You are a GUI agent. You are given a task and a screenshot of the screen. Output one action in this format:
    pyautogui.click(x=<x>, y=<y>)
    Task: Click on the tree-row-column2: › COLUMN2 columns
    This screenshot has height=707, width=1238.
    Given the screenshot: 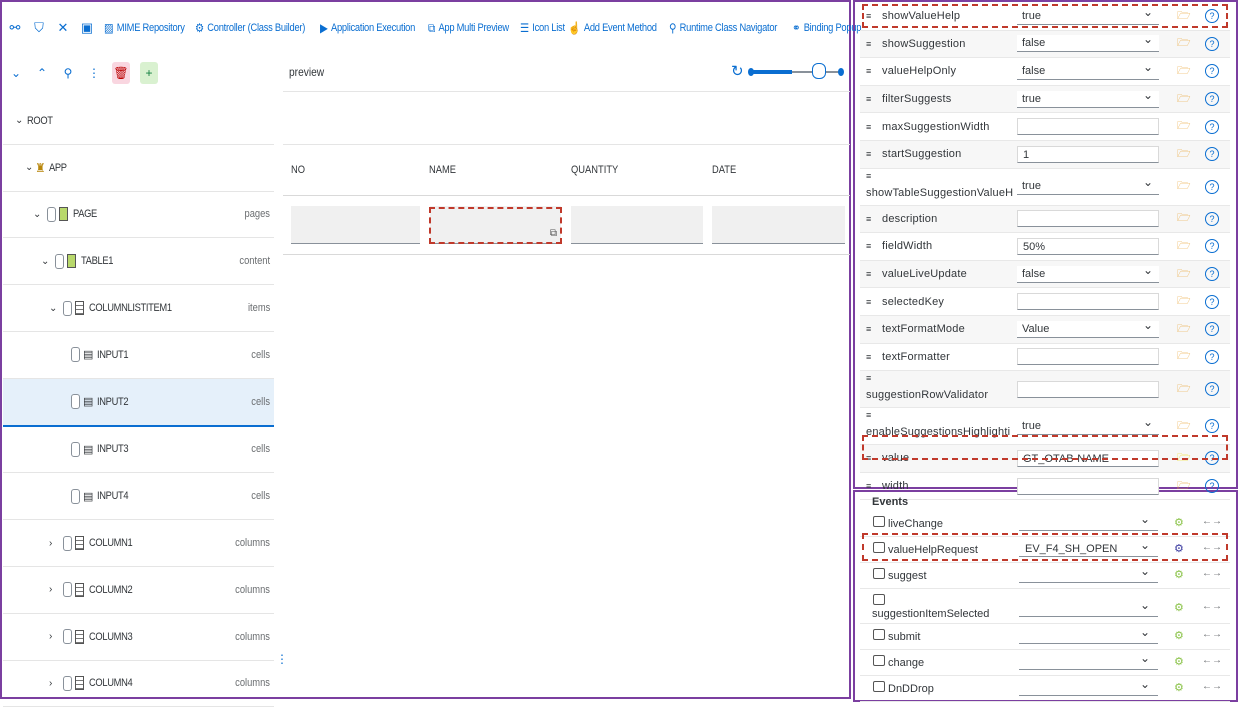 What is the action you would take?
    pyautogui.click(x=138, y=590)
    